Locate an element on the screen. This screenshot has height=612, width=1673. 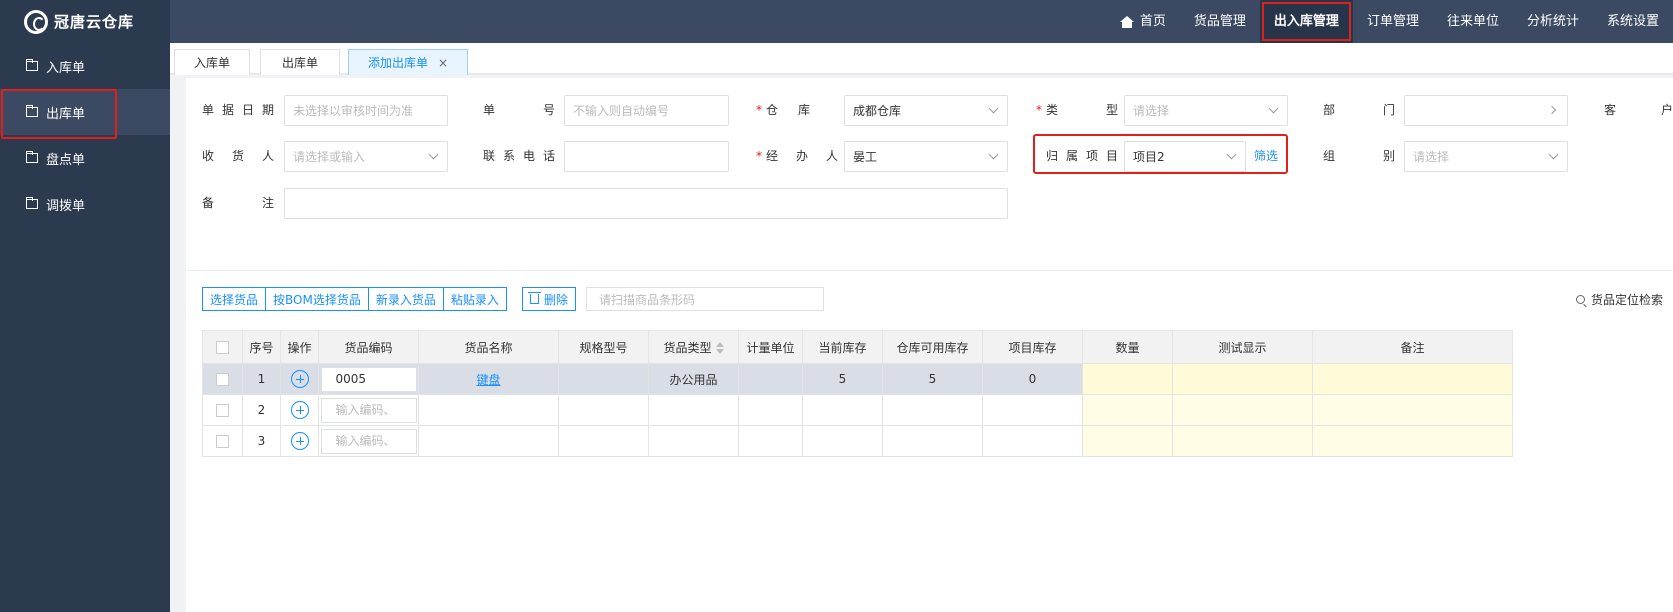
table-row: 2 输入编码、 is located at coordinates (857, 410).